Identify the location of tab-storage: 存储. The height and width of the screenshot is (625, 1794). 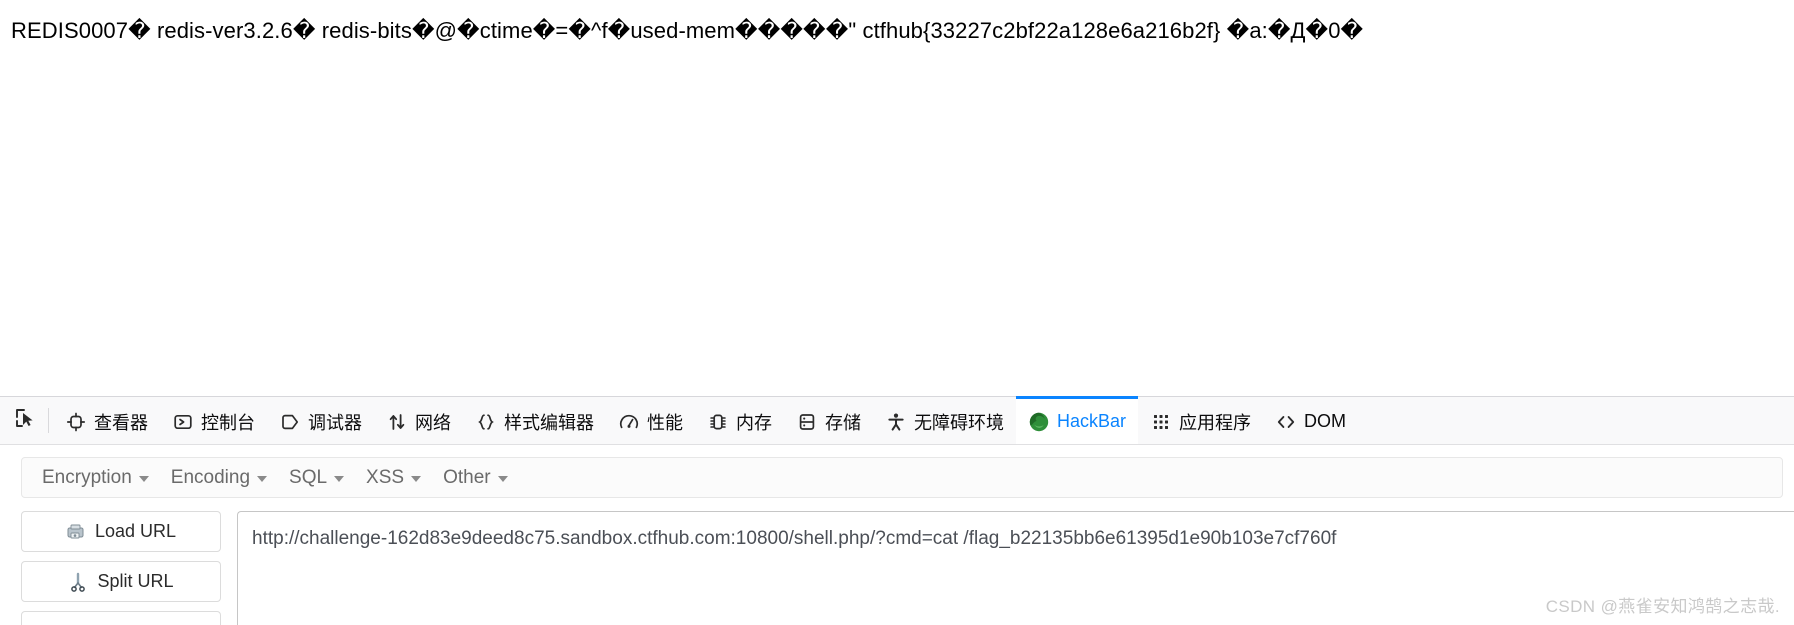
(828, 420).